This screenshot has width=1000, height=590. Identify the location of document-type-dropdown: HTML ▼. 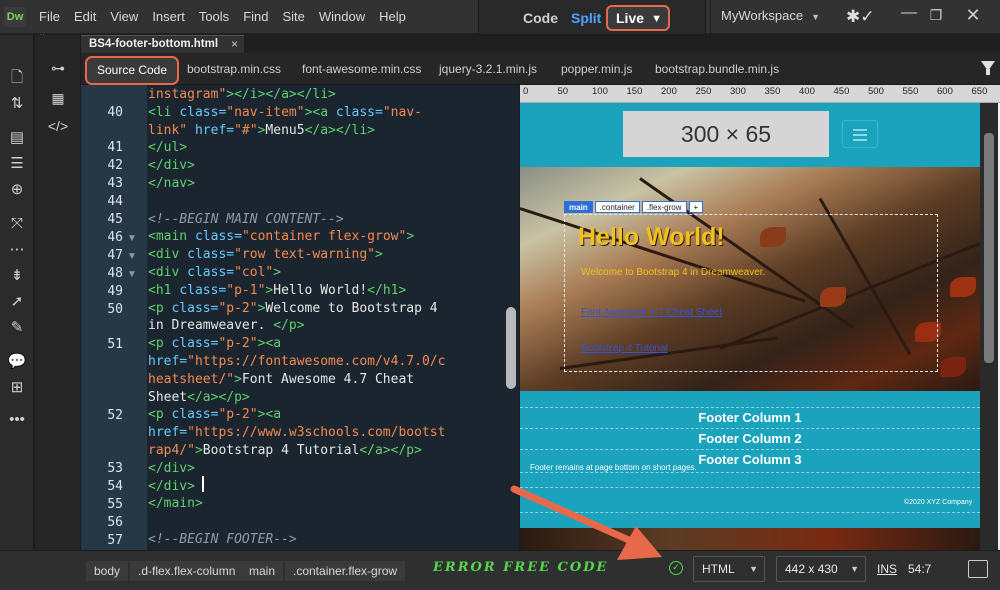
(729, 569).